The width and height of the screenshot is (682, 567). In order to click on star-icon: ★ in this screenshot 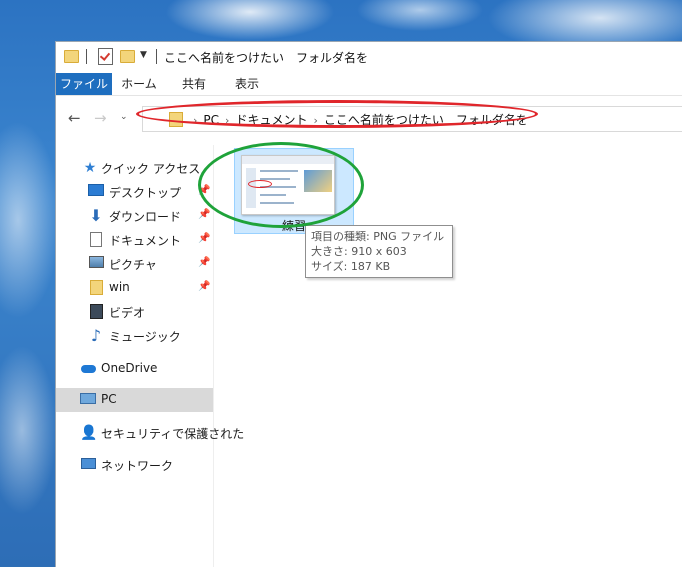, I will do `click(90, 168)`.